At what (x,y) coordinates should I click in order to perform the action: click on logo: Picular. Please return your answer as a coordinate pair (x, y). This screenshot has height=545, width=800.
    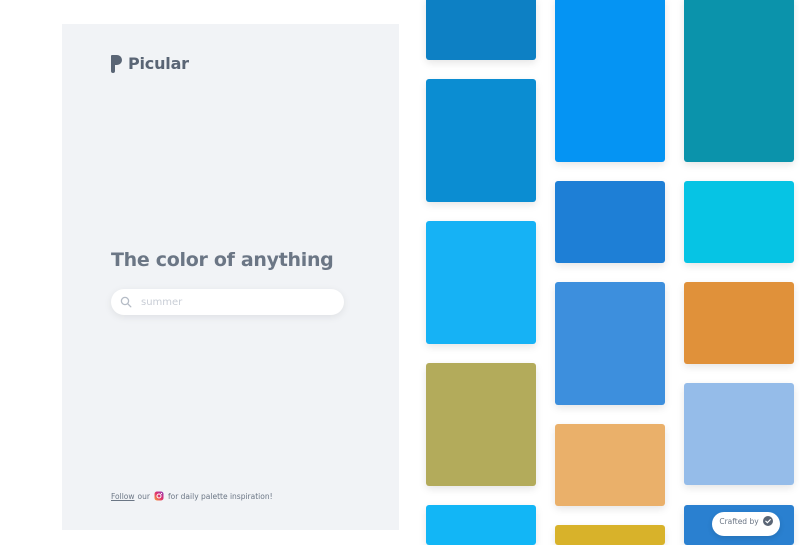
    Looking at the image, I should click on (149, 63).